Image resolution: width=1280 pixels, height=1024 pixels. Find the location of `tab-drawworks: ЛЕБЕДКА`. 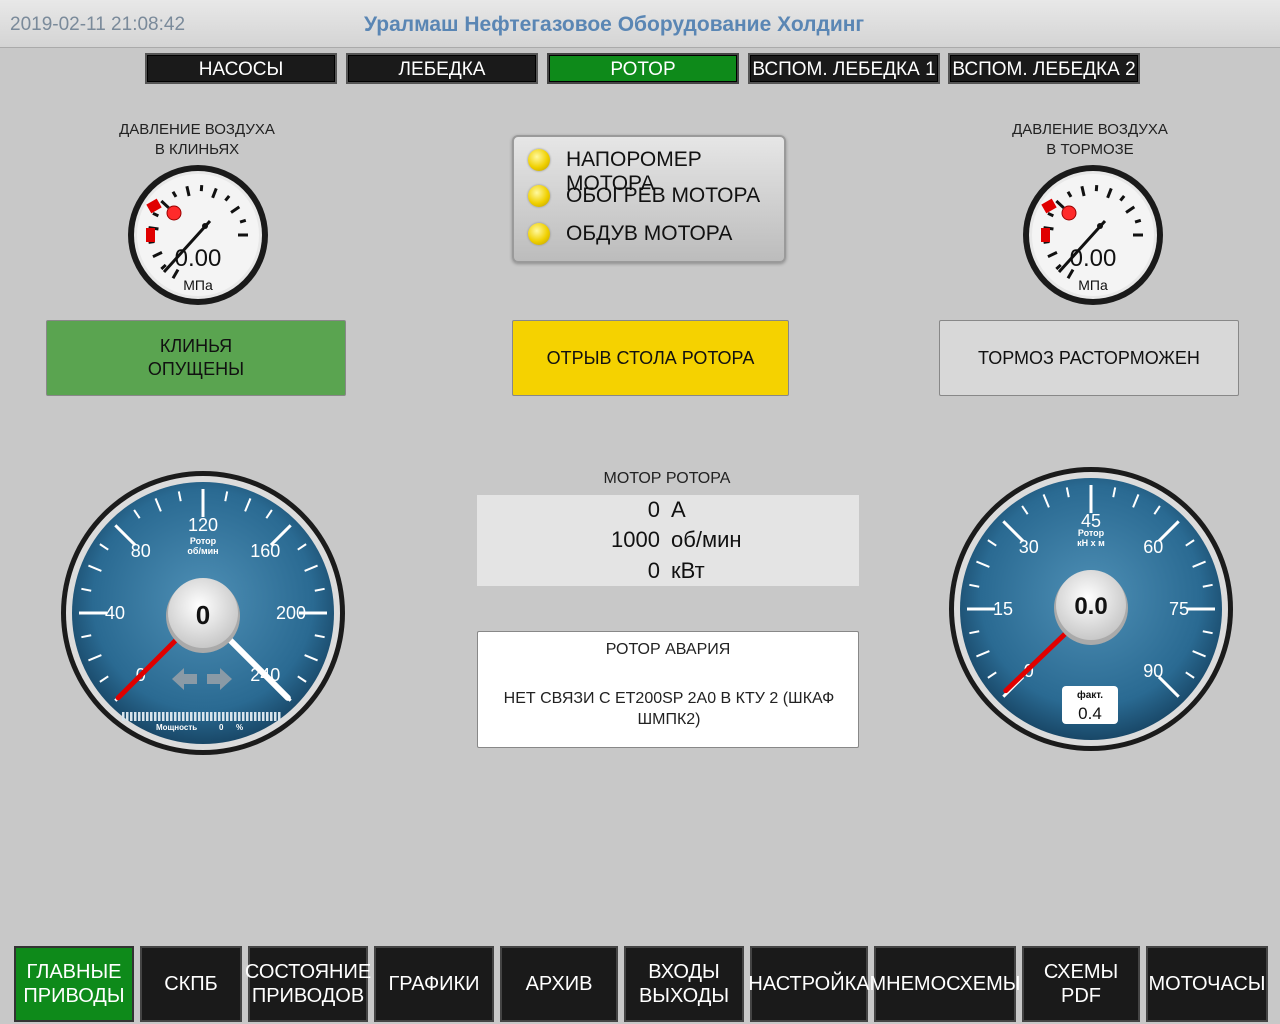

tab-drawworks: ЛЕБЕДКА is located at coordinates (442, 68).